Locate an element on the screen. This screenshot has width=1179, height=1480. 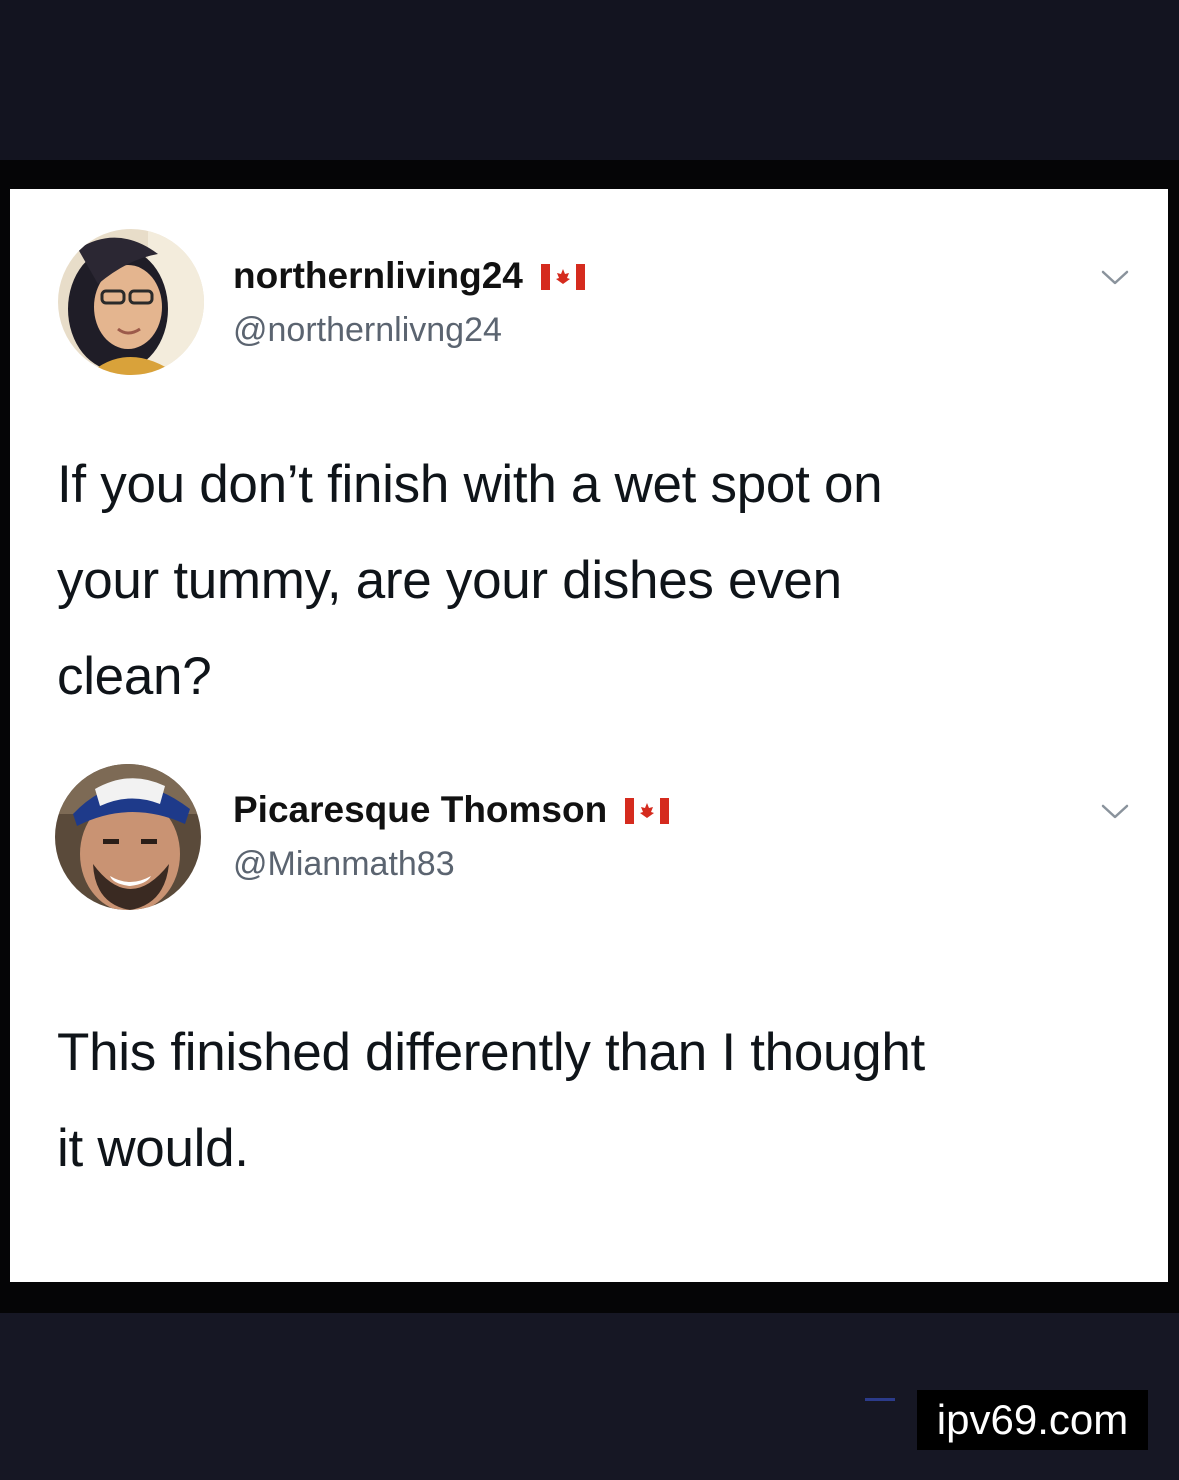
tweet-2-display-name: Picaresque Thomson is located at coordinates (456, 810).